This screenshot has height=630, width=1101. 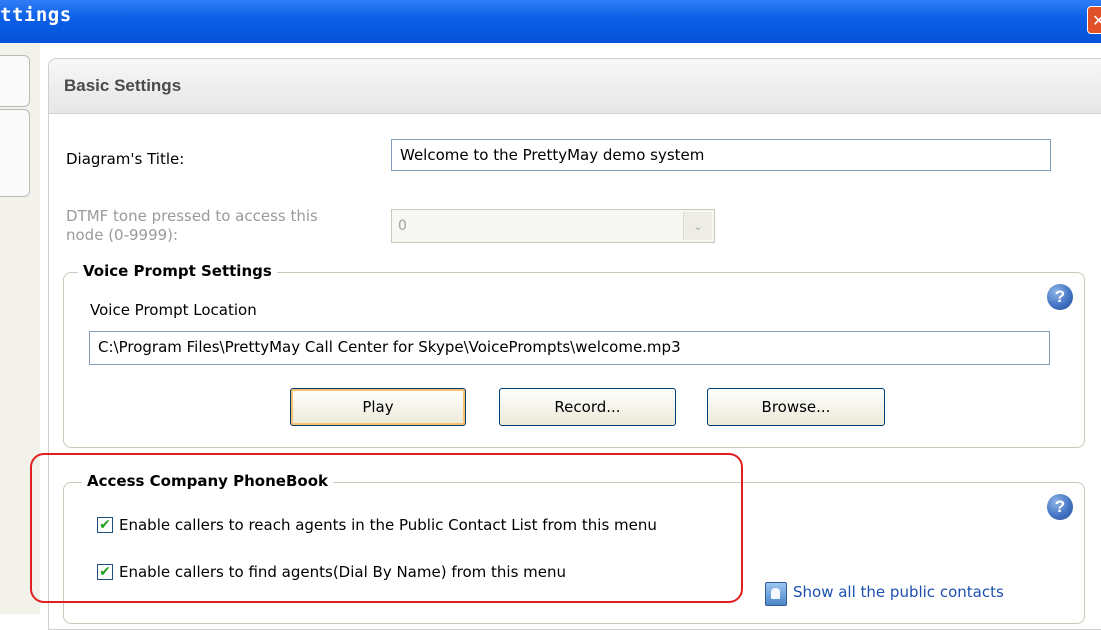 I want to click on dtmf-label-line2: node (0-9999):, so click(x=122, y=235).